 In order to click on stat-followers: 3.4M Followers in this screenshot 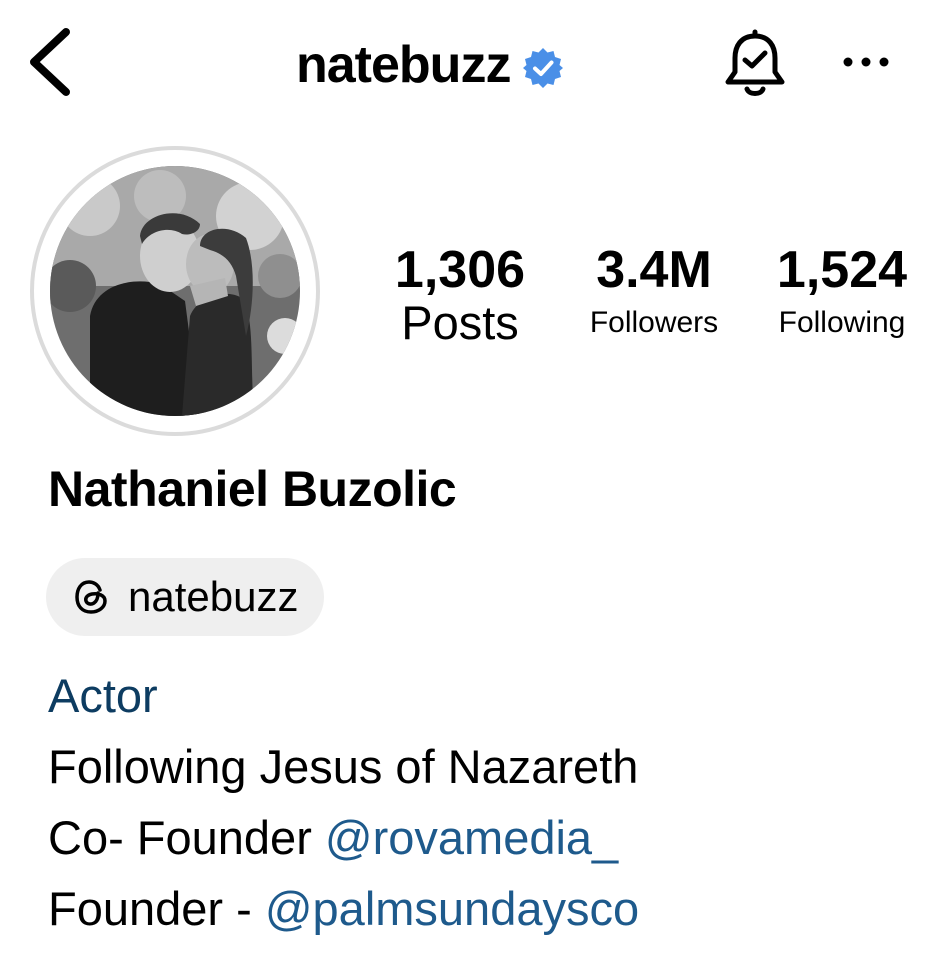, I will do `click(654, 293)`.